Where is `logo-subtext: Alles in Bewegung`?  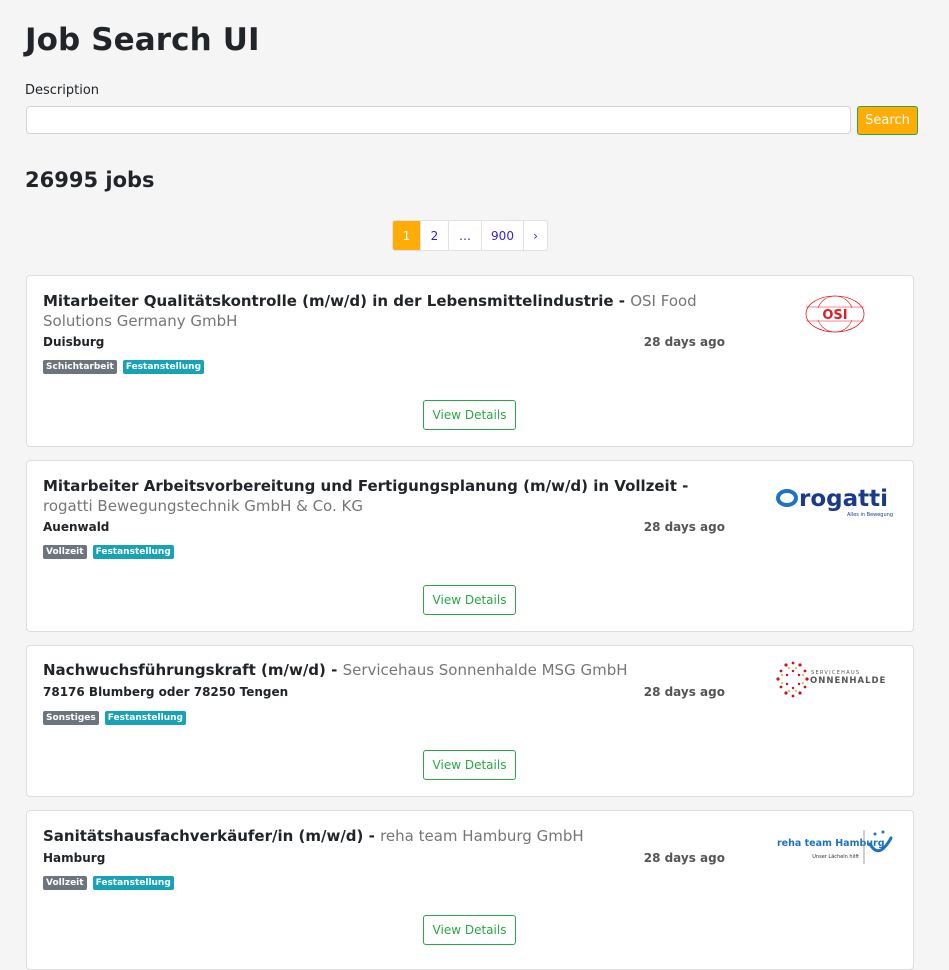 logo-subtext: Alles in Bewegung is located at coordinates (870, 515).